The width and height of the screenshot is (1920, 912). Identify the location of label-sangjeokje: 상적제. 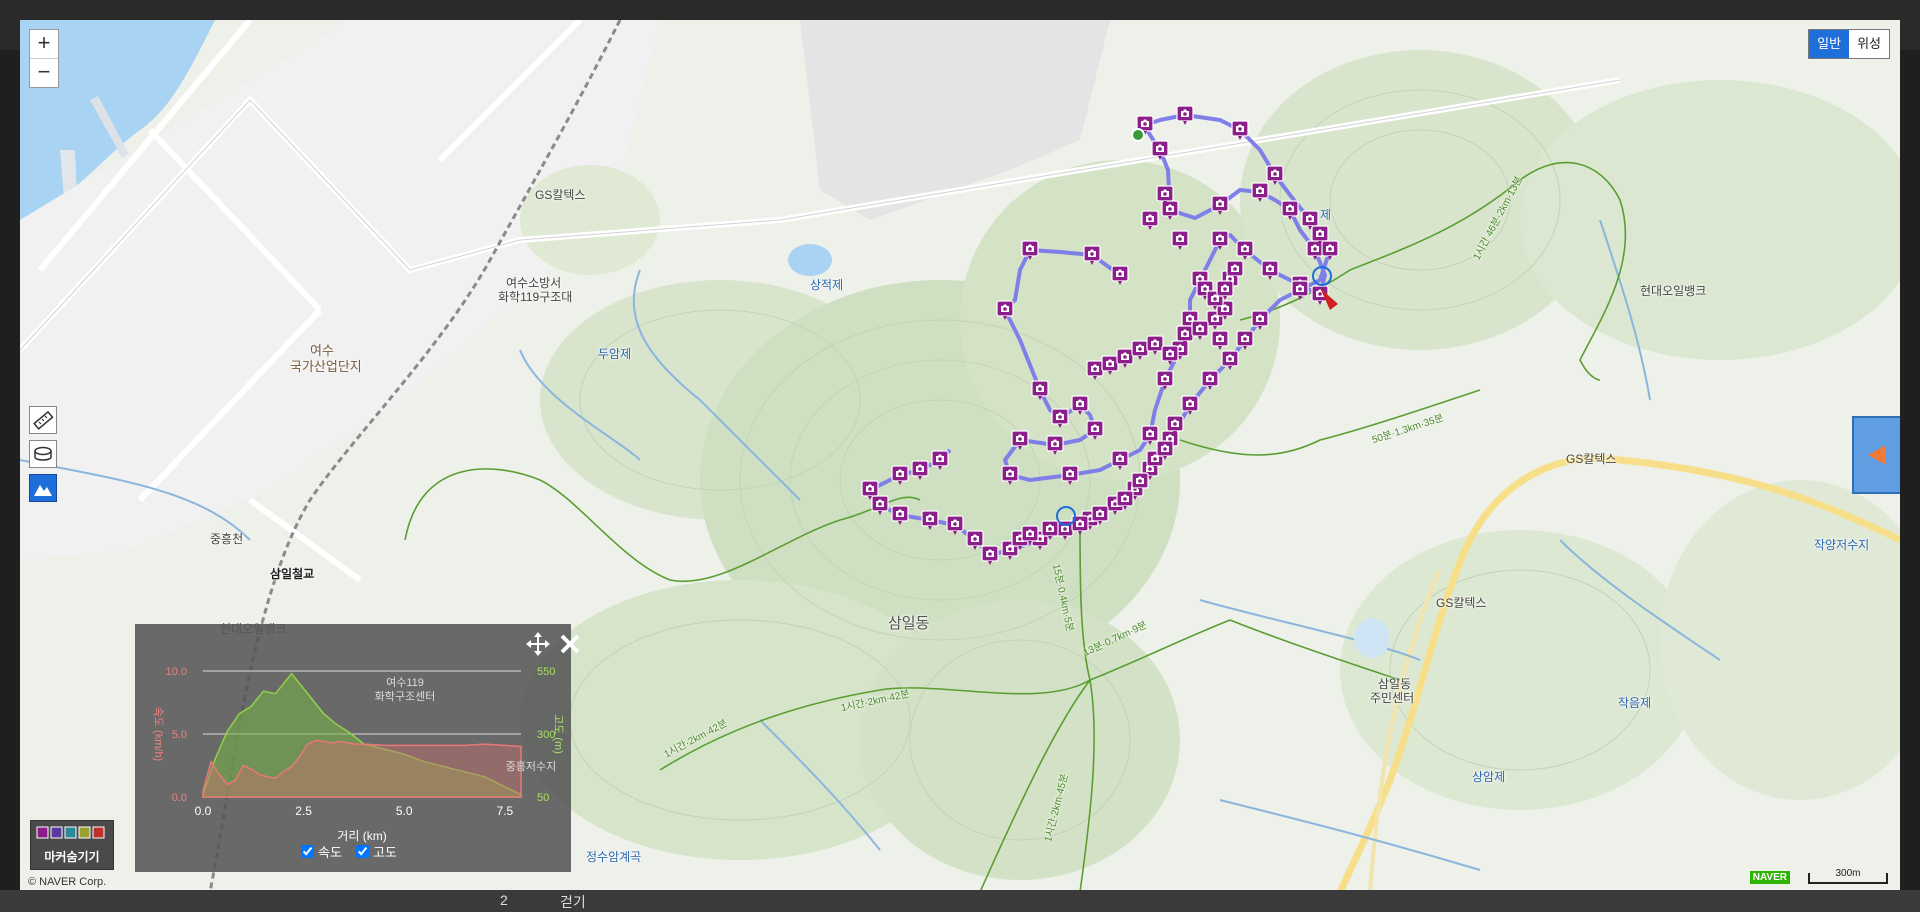
(827, 285).